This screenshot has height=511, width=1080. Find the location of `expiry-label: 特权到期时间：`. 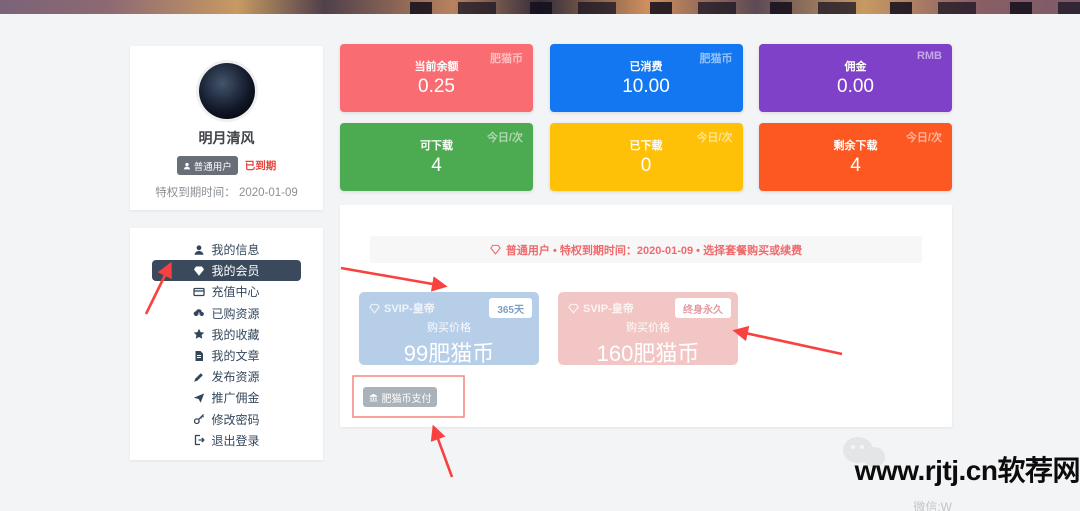

expiry-label: 特权到期时间： is located at coordinates (195, 193).